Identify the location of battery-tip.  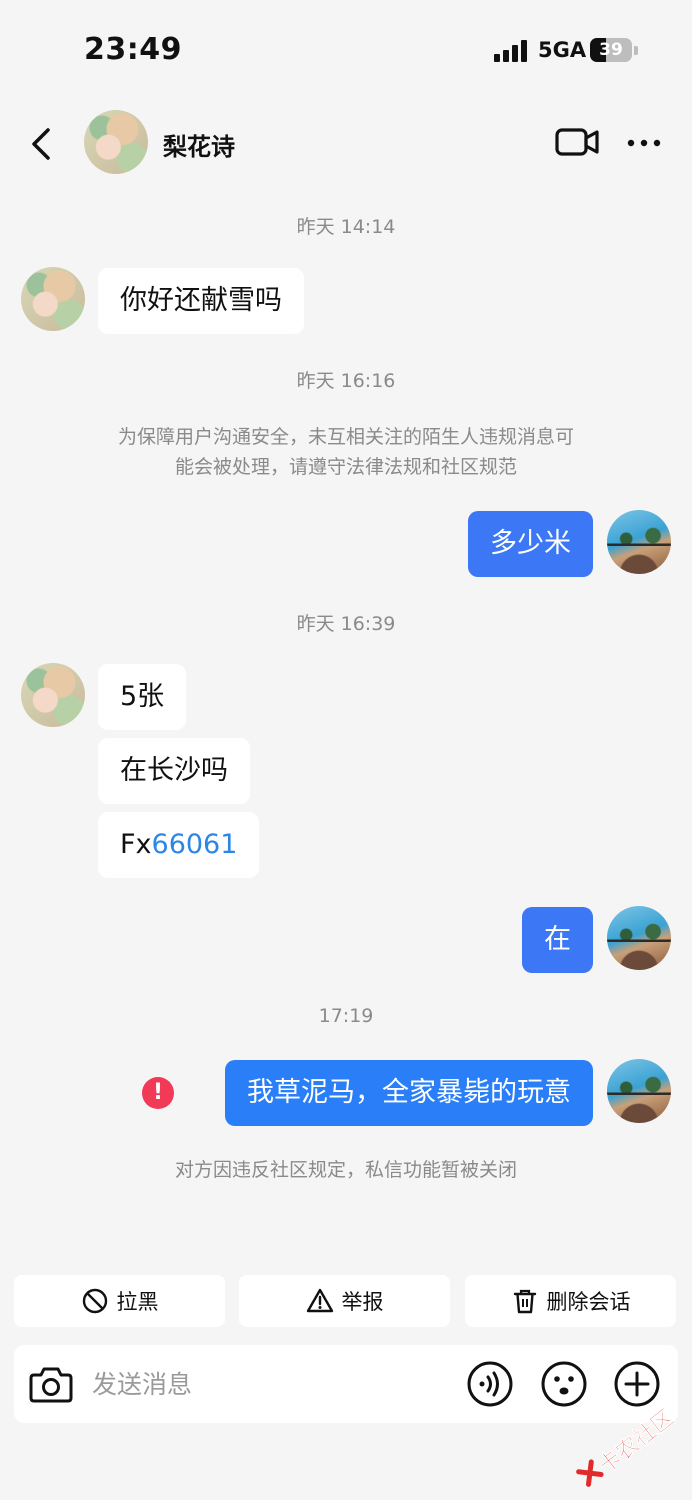
(636, 50).